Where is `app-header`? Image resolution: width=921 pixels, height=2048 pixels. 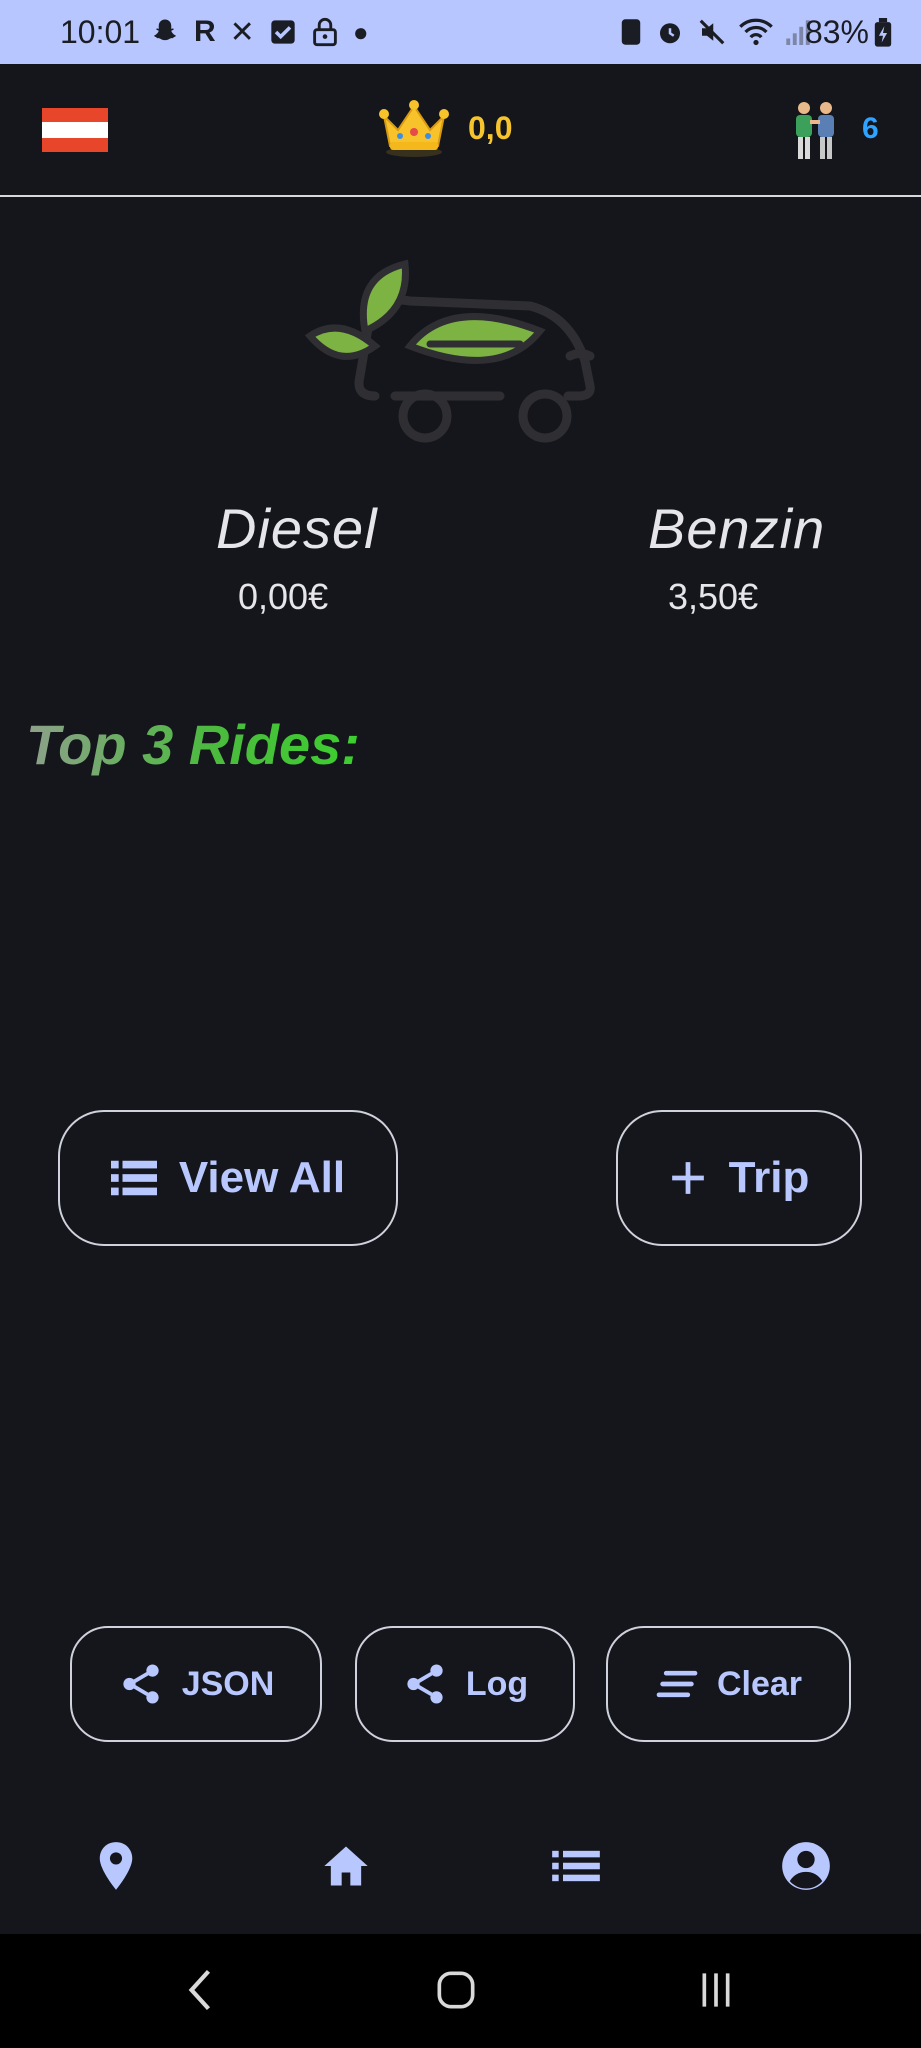 app-header is located at coordinates (460, 130).